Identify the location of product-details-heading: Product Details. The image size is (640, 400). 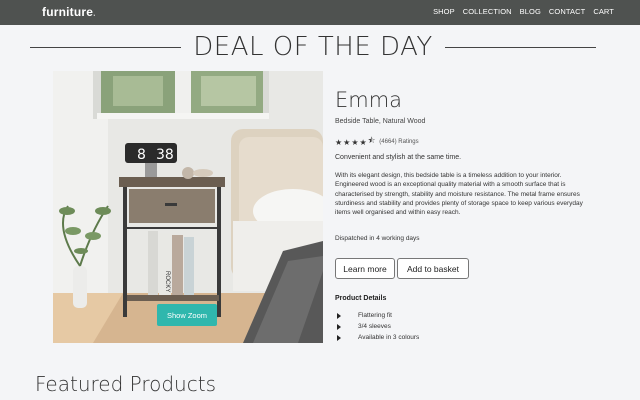
(361, 298).